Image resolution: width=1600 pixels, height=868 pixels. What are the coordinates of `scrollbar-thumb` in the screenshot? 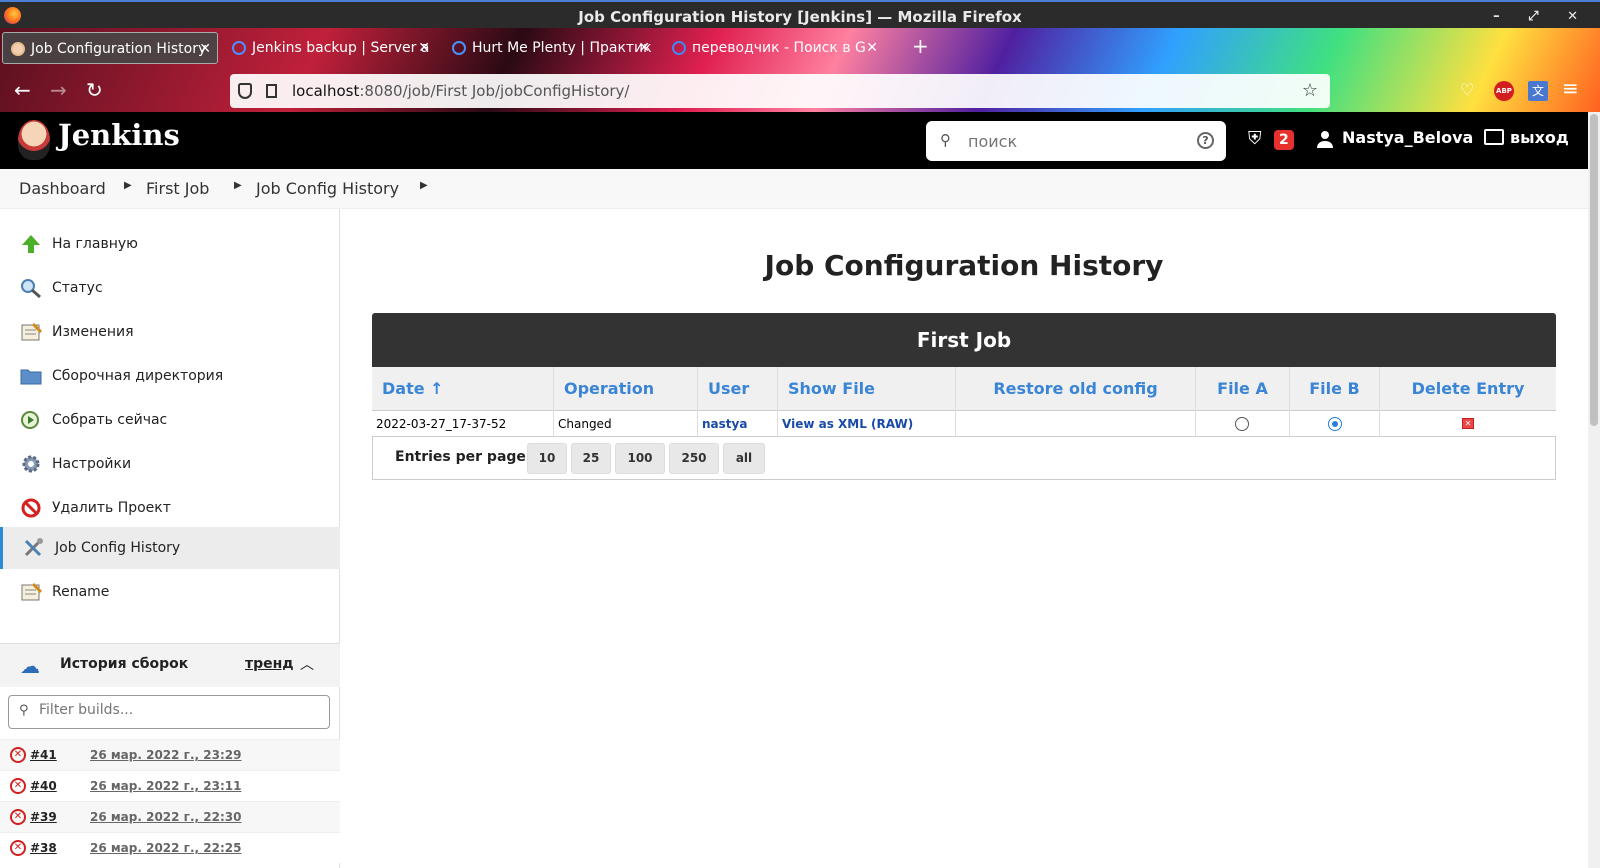 It's located at (1594, 270).